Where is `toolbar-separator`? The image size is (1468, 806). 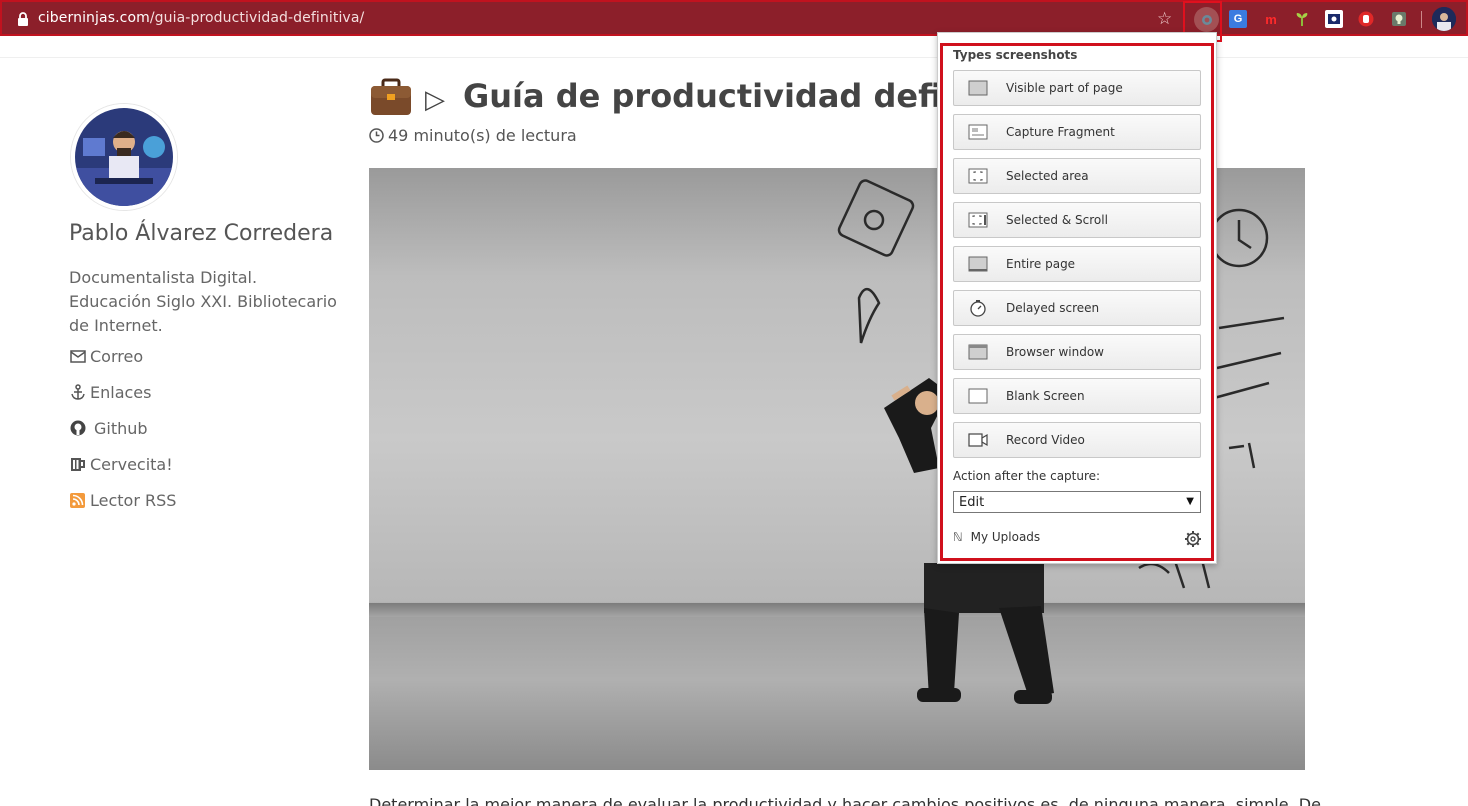 toolbar-separator is located at coordinates (1421, 19).